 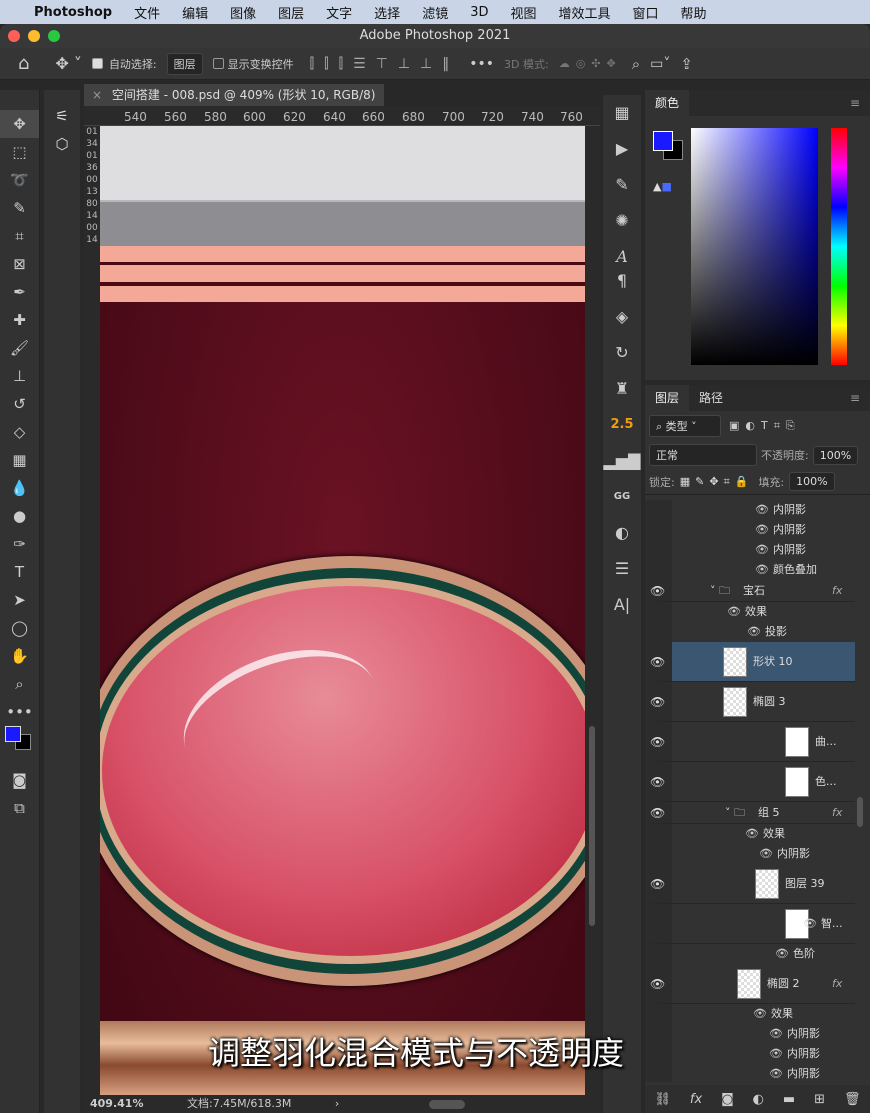 What do you see at coordinates (622, 353) in the screenshot?
I see `history-icon: ↻` at bounding box center [622, 353].